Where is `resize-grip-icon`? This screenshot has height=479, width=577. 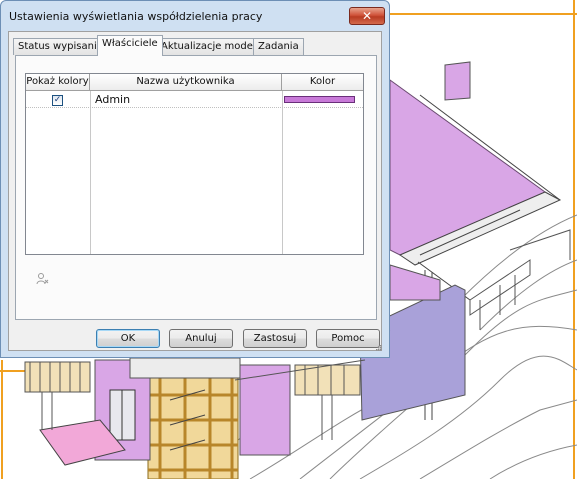
resize-grip-icon is located at coordinates (378, 347).